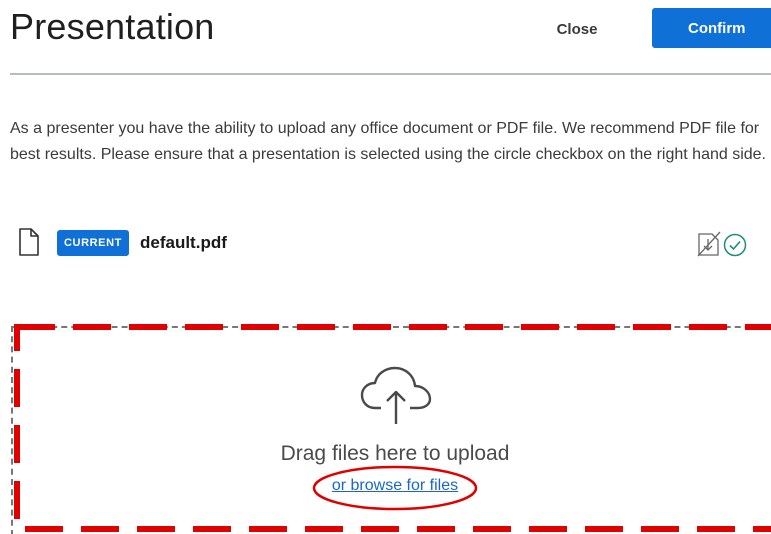 Image resolution: width=771 pixels, height=534 pixels. What do you see at coordinates (93, 243) in the screenshot?
I see `current-badge: CURRENT` at bounding box center [93, 243].